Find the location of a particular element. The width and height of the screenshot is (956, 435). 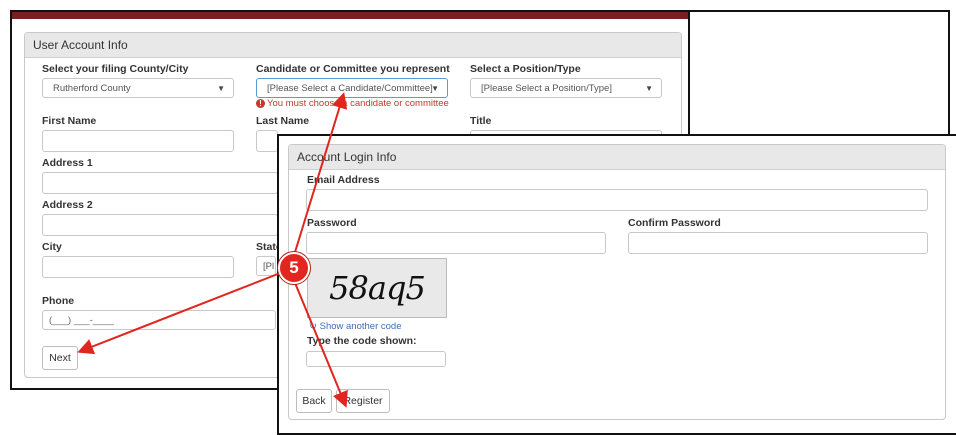

arrow-to-register is located at coordinates (320, 342).